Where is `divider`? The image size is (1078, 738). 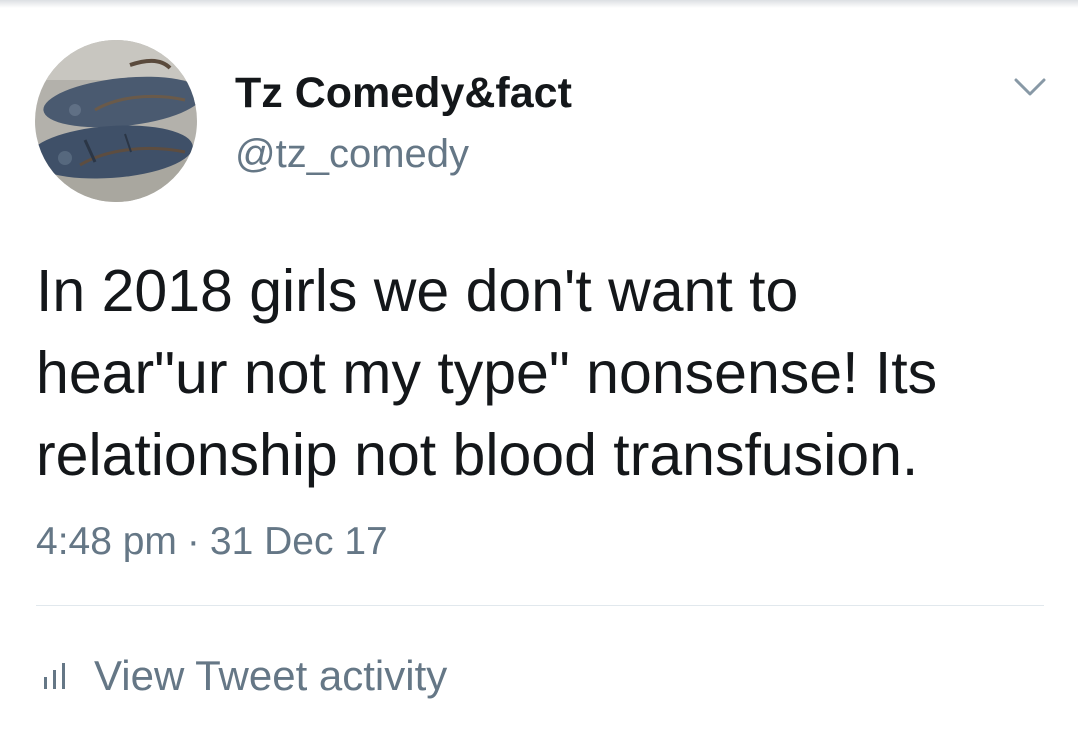 divider is located at coordinates (540, 605).